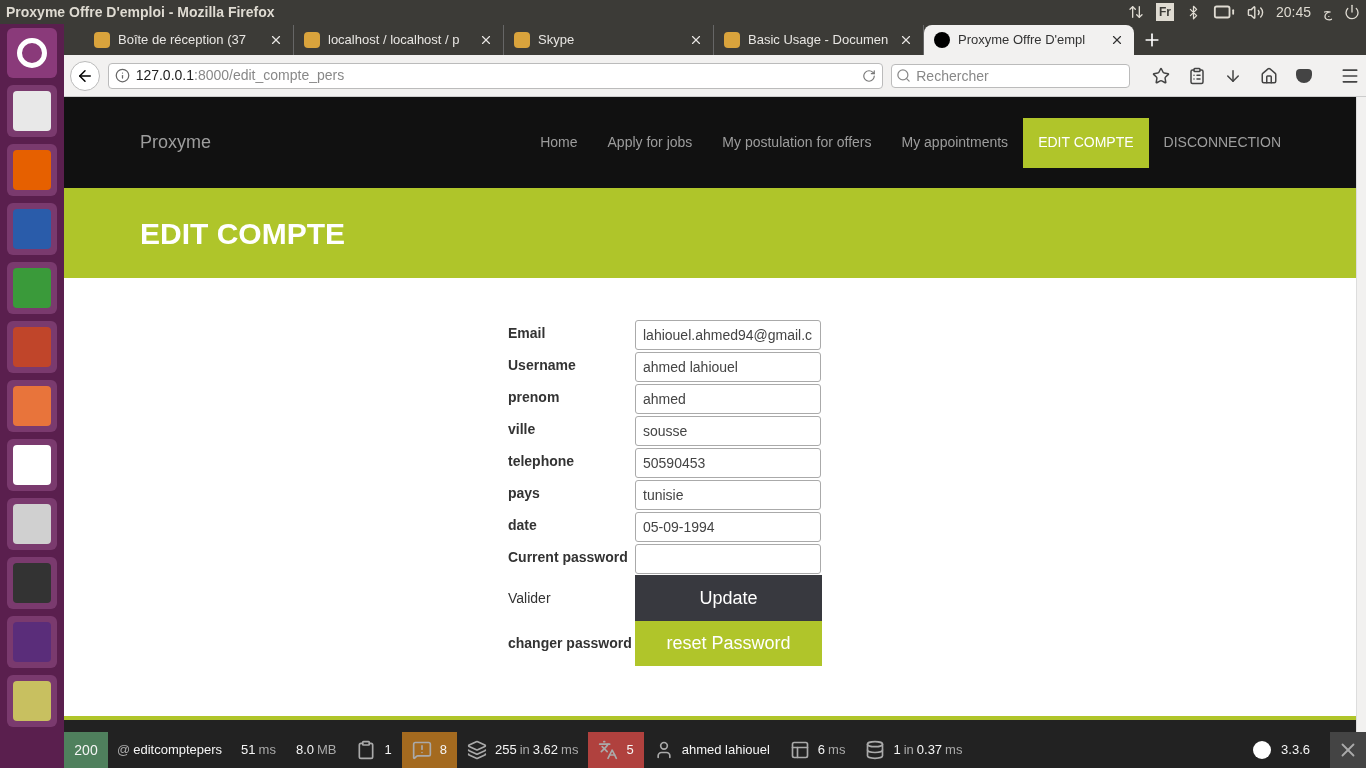 This screenshot has width=1366, height=768. Describe the element at coordinates (421, 750) in the screenshot. I see `warning-icon` at that location.